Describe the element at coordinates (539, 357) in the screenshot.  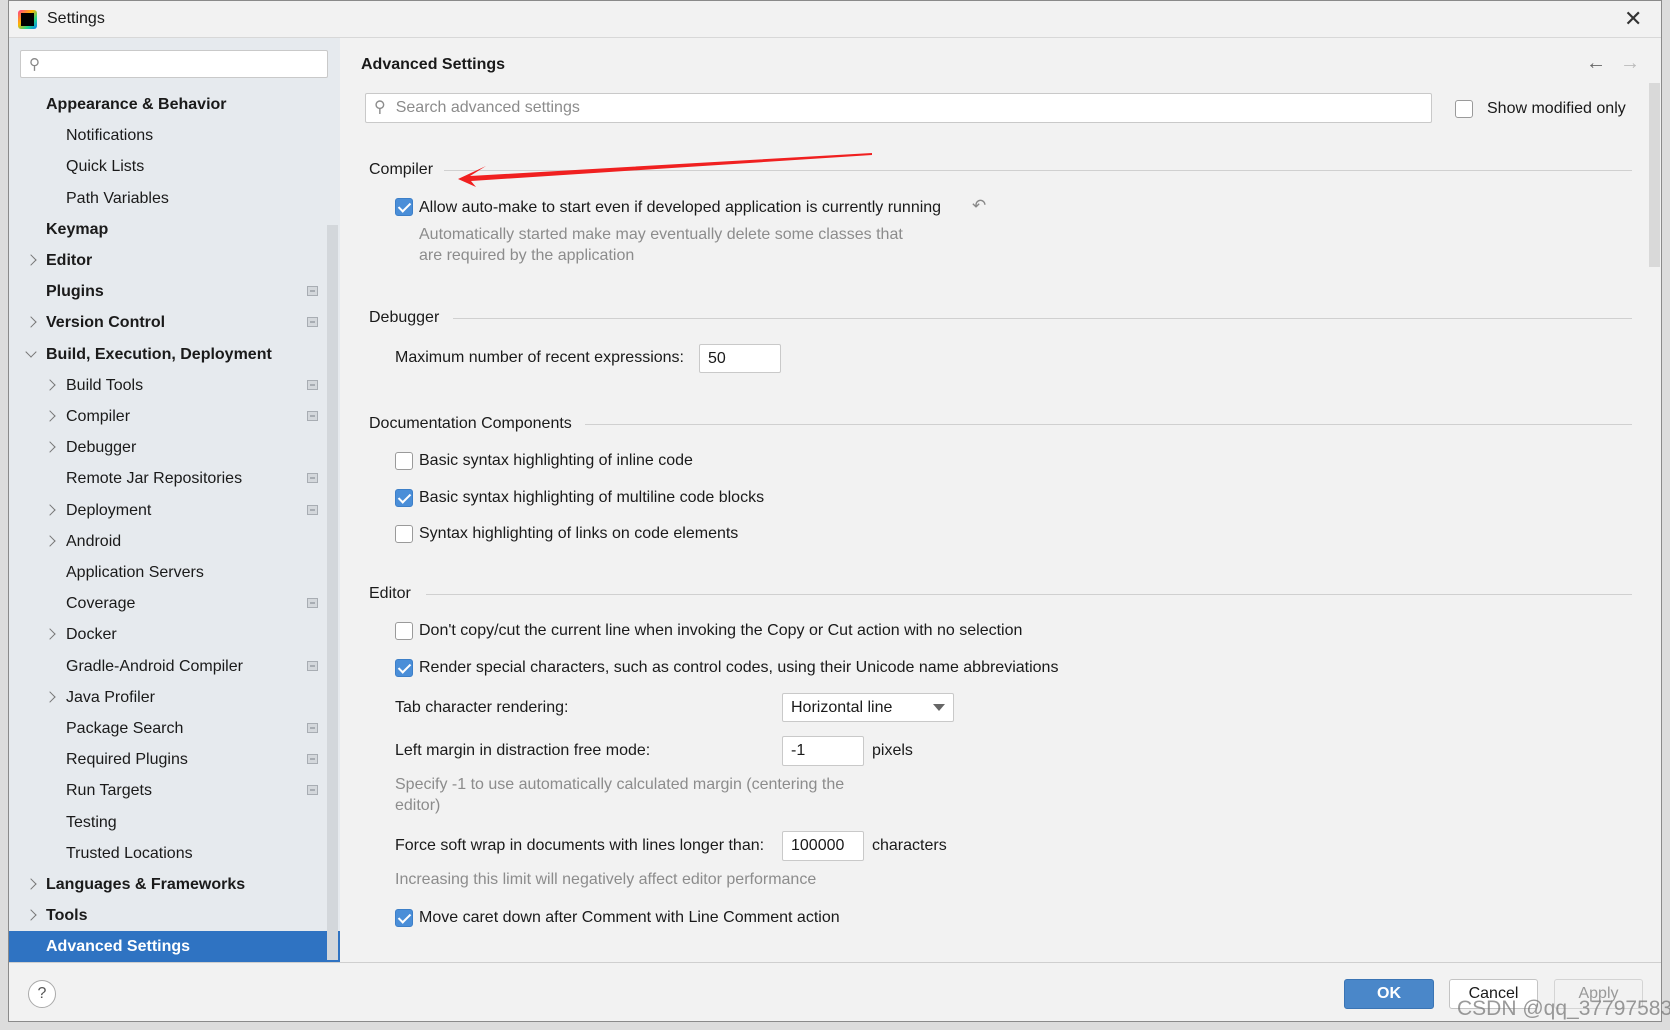
I see `max-expressions-label: Maximum number of recent expressions:` at that location.